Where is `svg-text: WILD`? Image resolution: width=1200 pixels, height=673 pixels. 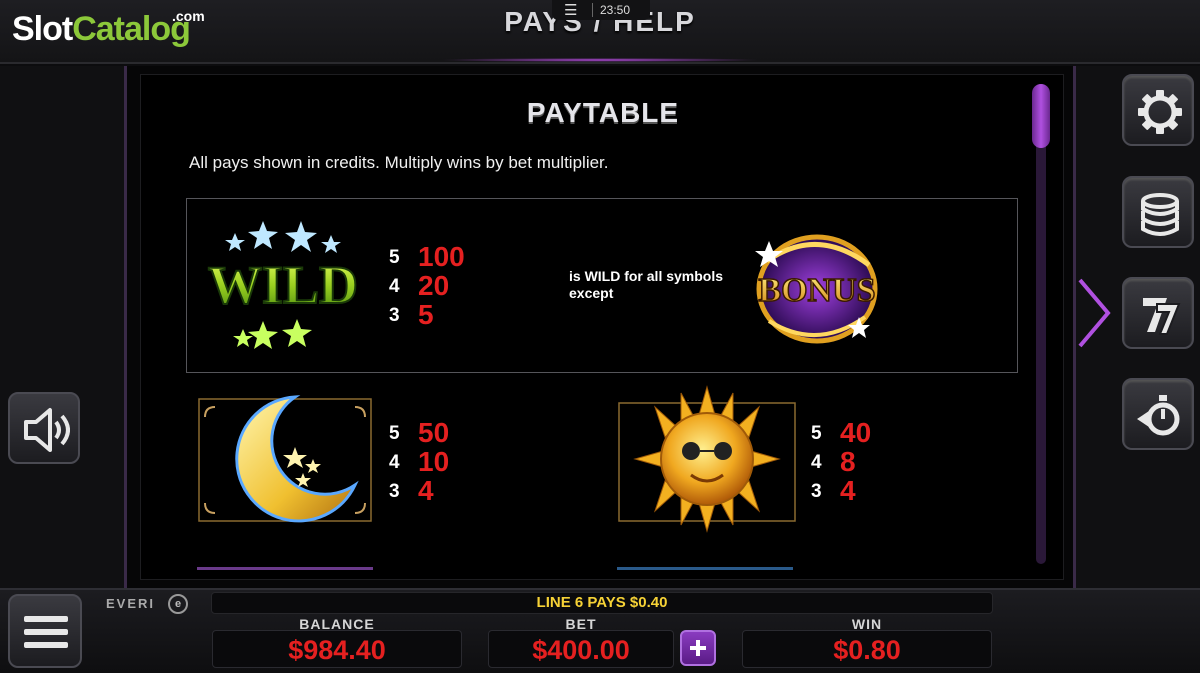 svg-text: WILD is located at coordinates (283, 285).